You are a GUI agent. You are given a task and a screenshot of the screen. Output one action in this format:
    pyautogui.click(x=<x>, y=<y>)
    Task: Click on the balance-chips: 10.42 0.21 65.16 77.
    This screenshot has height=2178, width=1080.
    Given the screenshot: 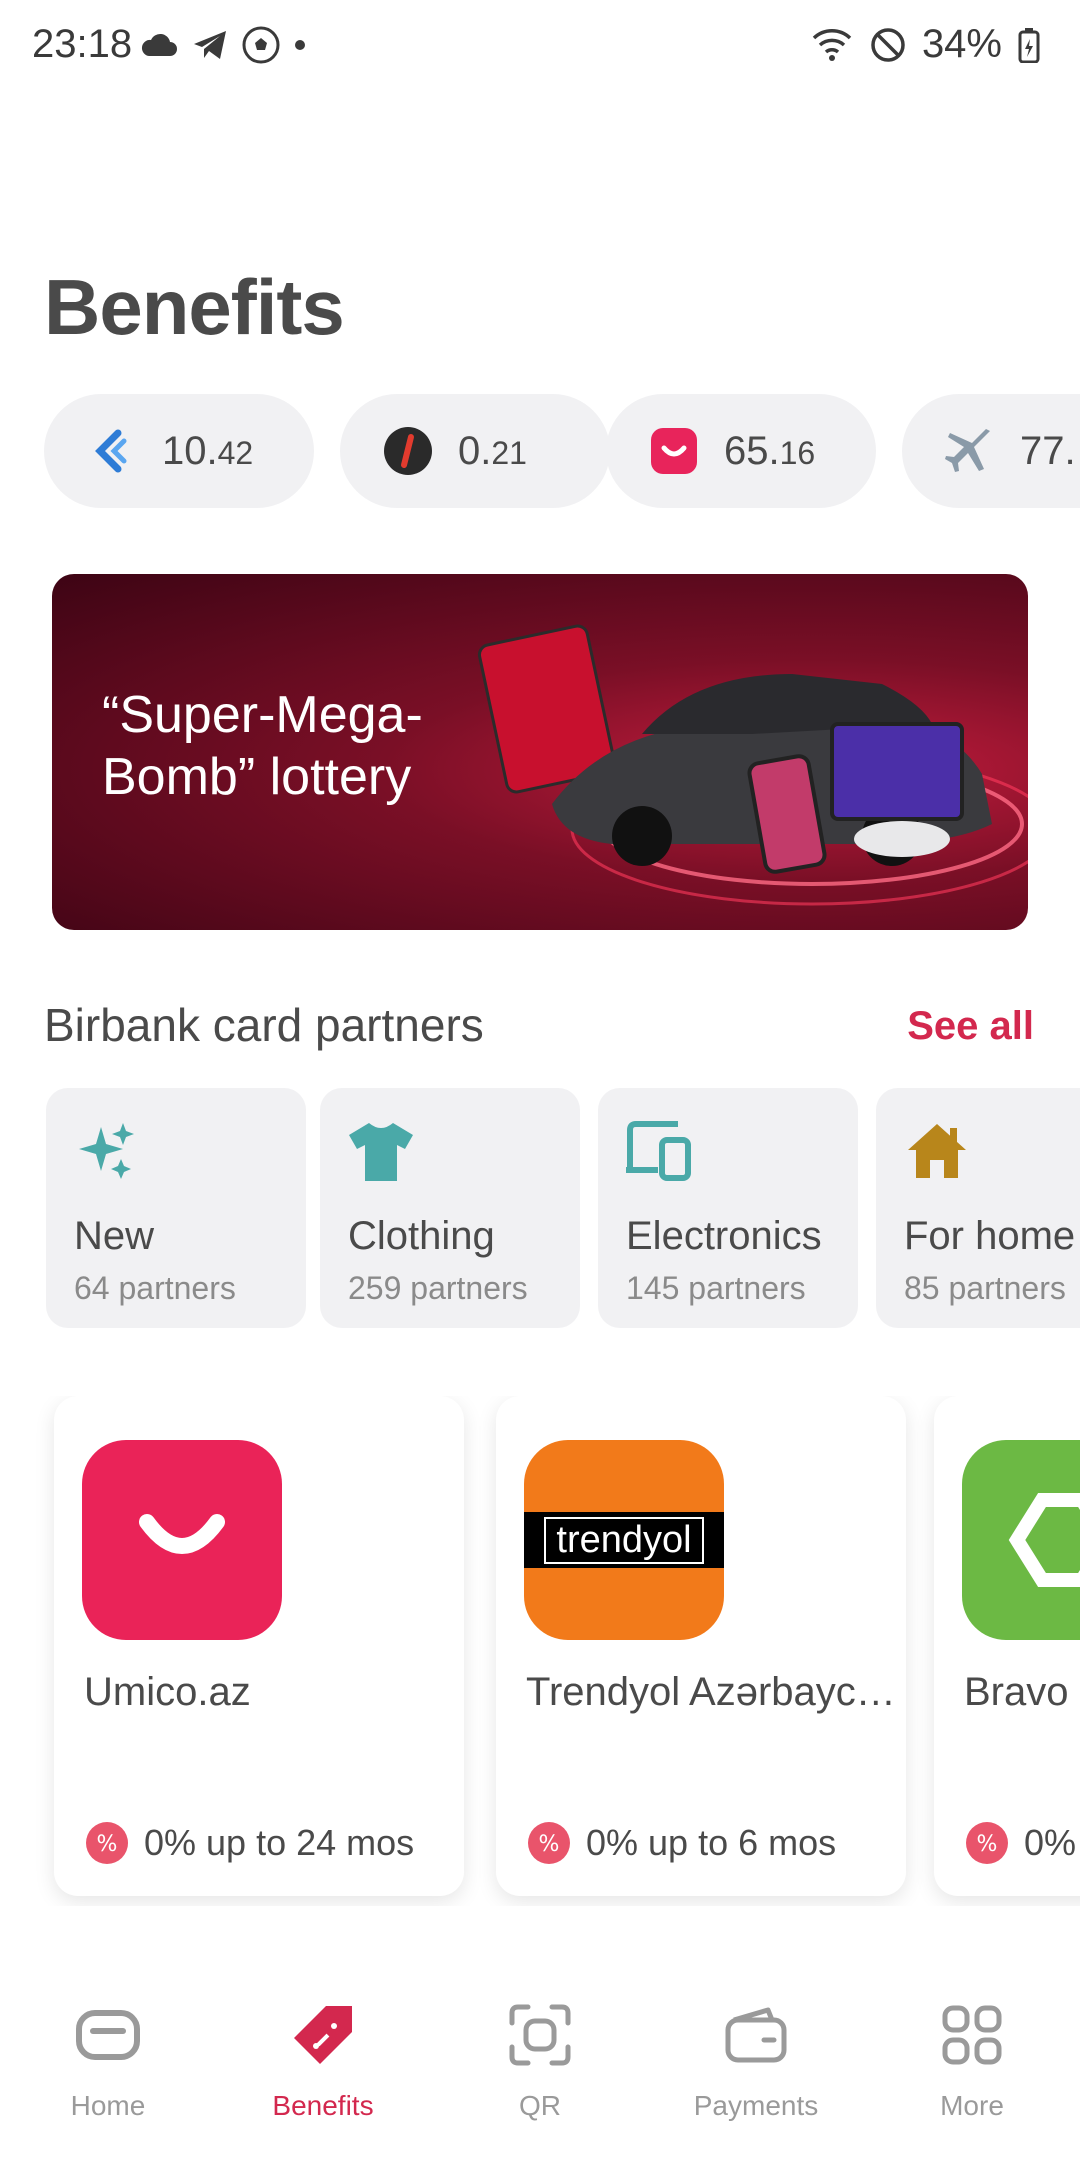 What is the action you would take?
    pyautogui.click(x=562, y=452)
    